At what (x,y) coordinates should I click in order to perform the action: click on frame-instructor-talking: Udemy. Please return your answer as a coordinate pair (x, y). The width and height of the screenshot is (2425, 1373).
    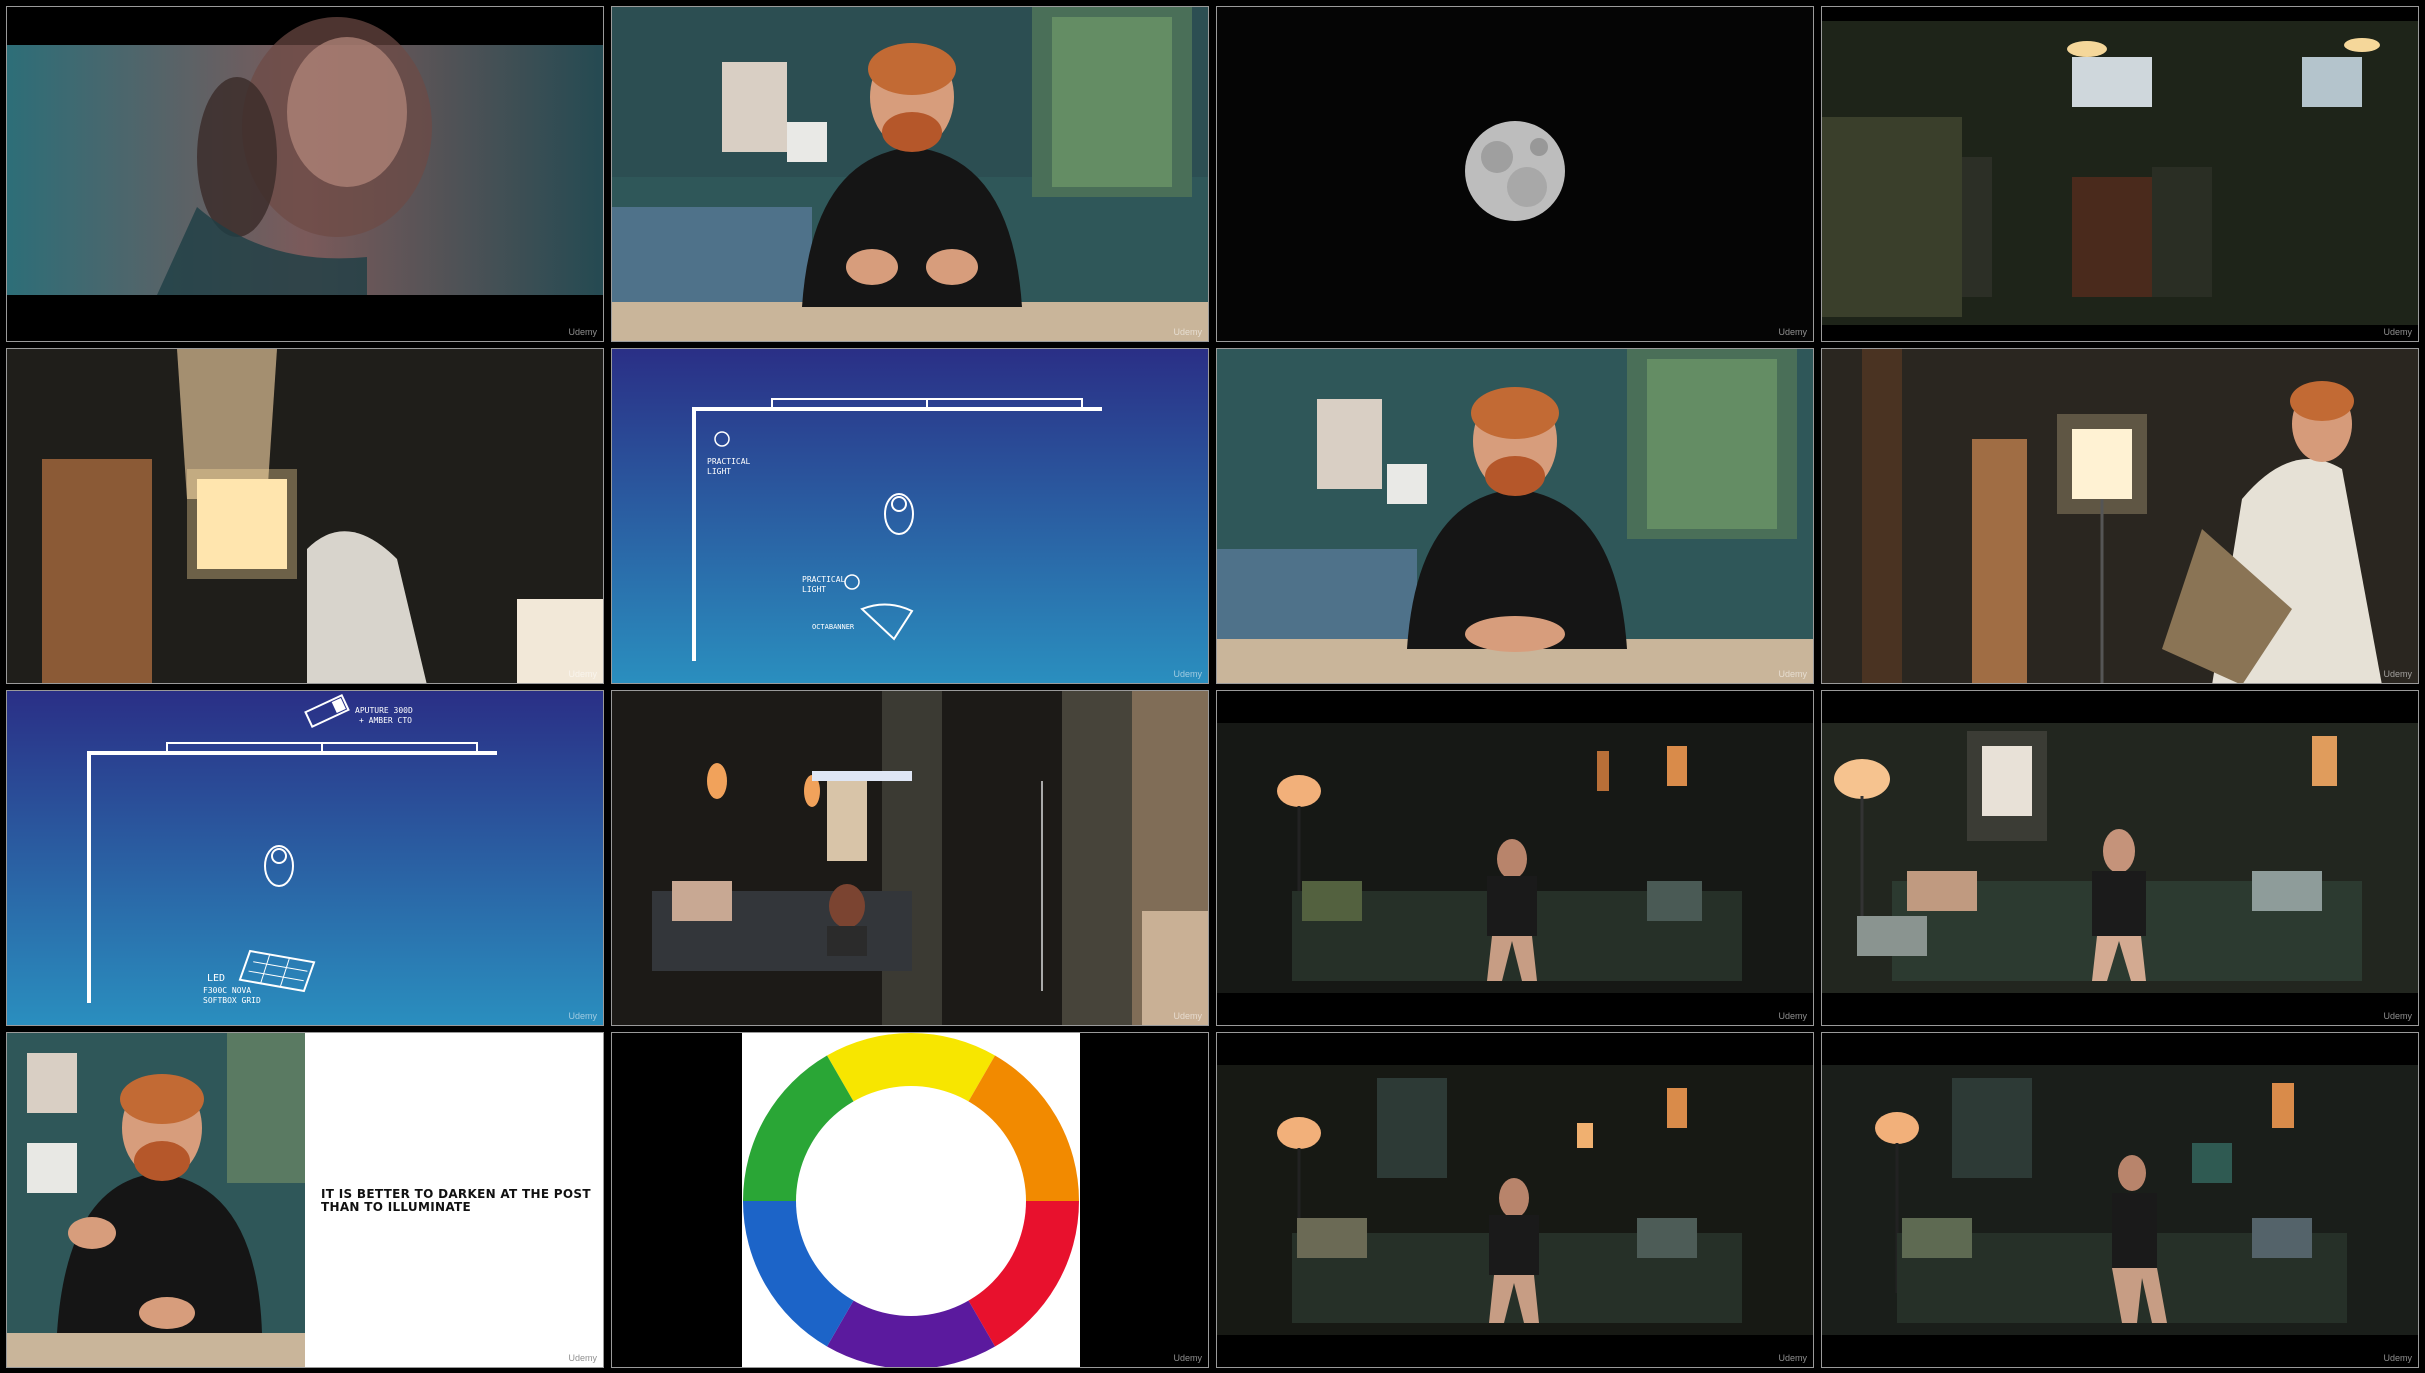
    Looking at the image, I should click on (910, 174).